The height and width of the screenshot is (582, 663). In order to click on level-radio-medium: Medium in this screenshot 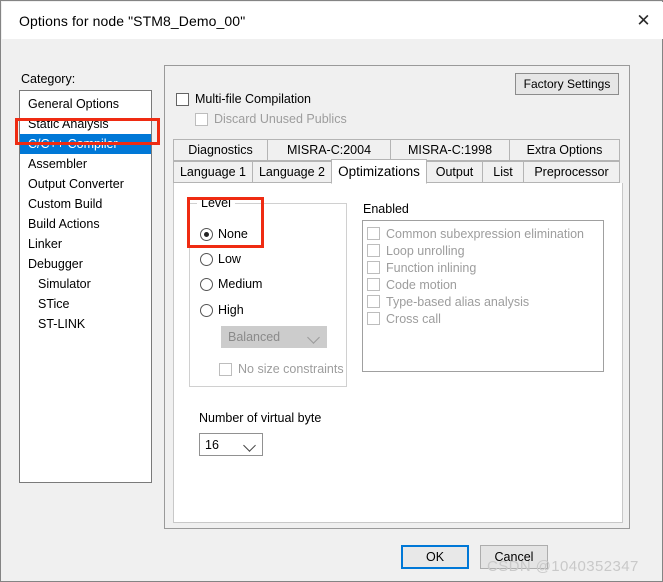, I will do `click(231, 284)`.